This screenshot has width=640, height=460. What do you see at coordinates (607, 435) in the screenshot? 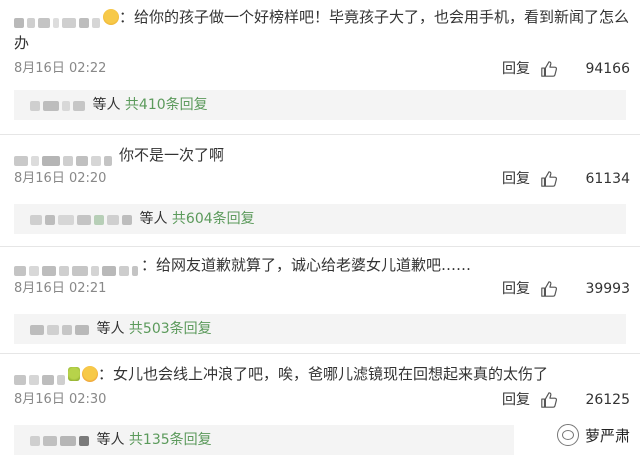
I see `watermark-text: 萝严肃` at bounding box center [607, 435].